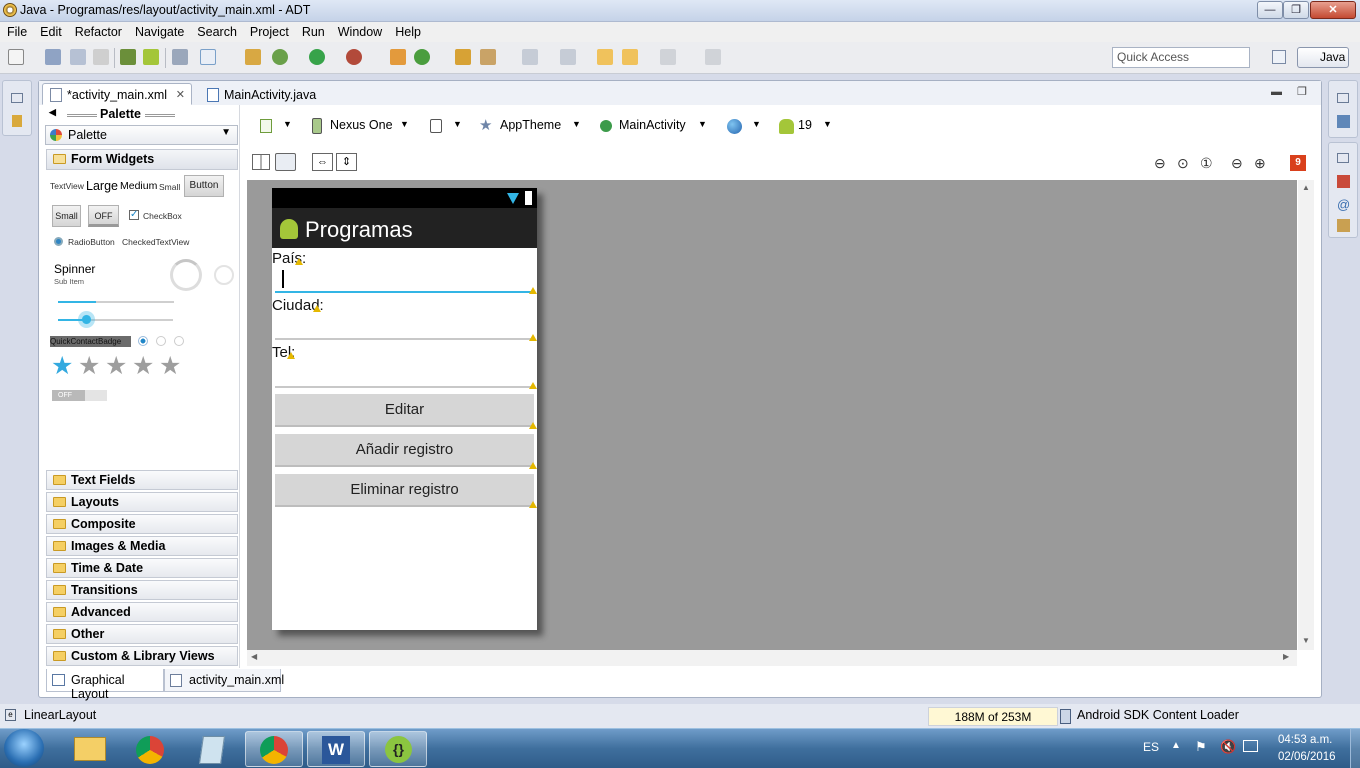 The height and width of the screenshot is (768, 1360). Describe the element at coordinates (1306, 415) in the screenshot. I see `canvas-vertical-scrollbar: ▲ ▼` at that location.